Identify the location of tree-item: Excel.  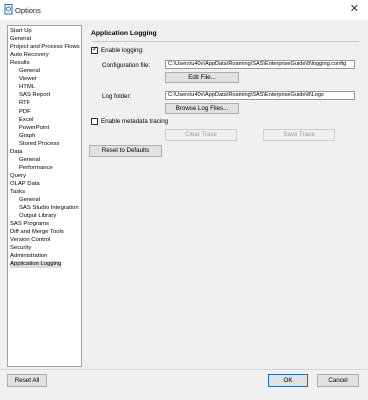
(26, 120).